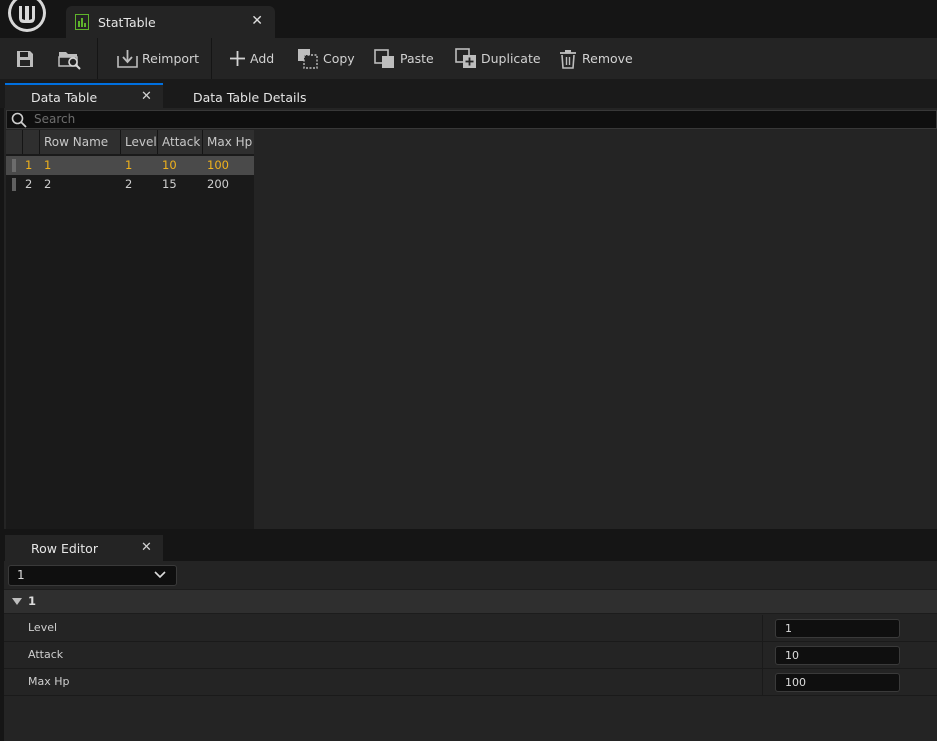 This screenshot has height=741, width=937. What do you see at coordinates (471, 119) in the screenshot?
I see `search-input: Search` at bounding box center [471, 119].